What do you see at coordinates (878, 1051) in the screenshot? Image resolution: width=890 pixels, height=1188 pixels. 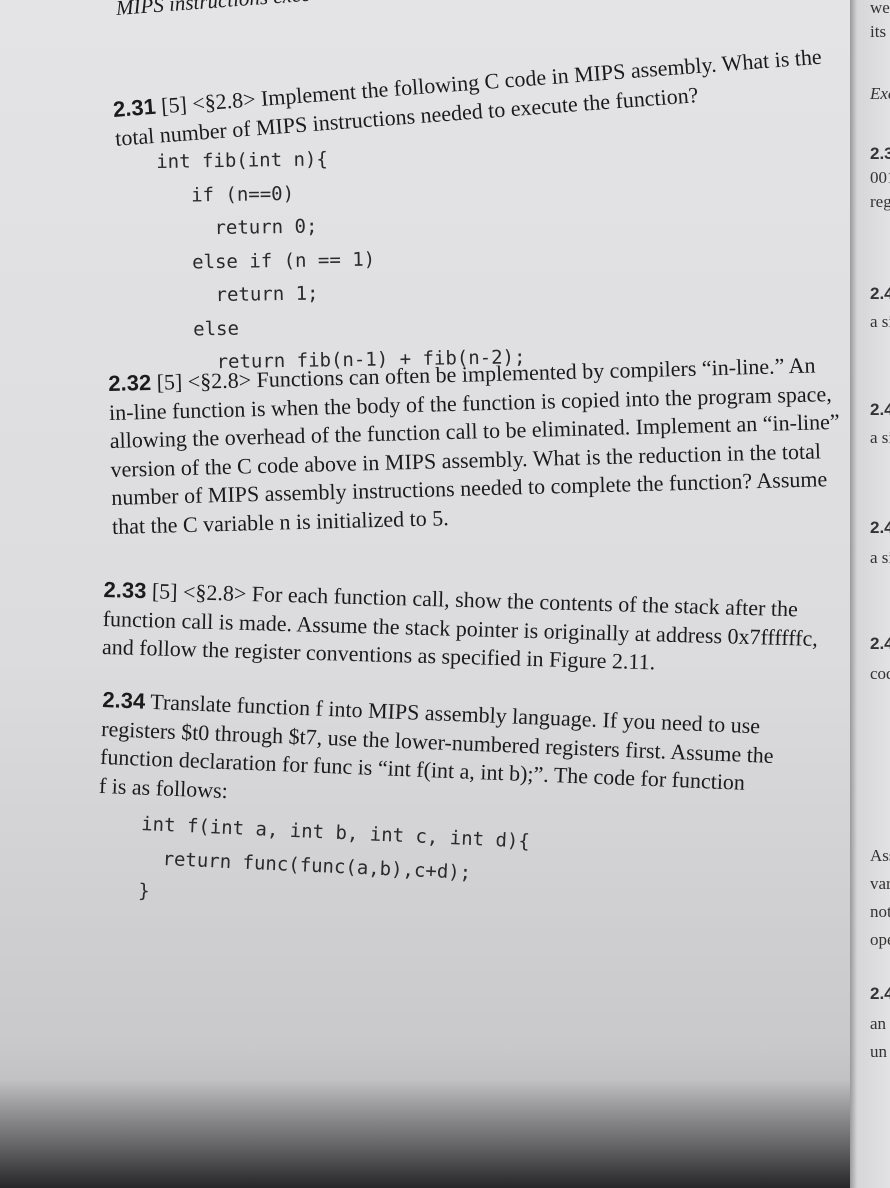 I see `adjacent-fragment: un` at bounding box center [878, 1051].